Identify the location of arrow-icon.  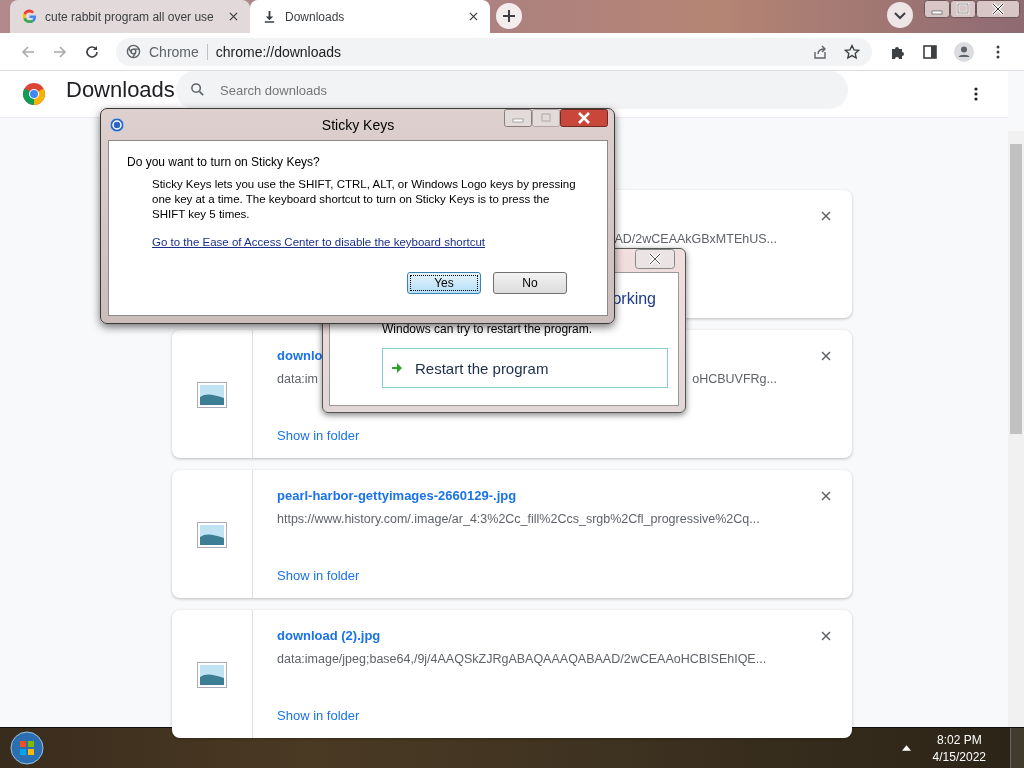
(397, 368).